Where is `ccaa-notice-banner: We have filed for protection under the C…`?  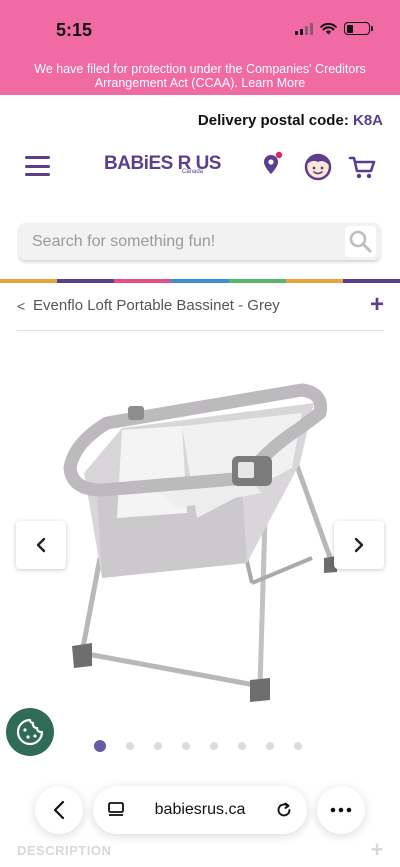
ccaa-notice-banner: We have filed for protection under the C… is located at coordinates (200, 76).